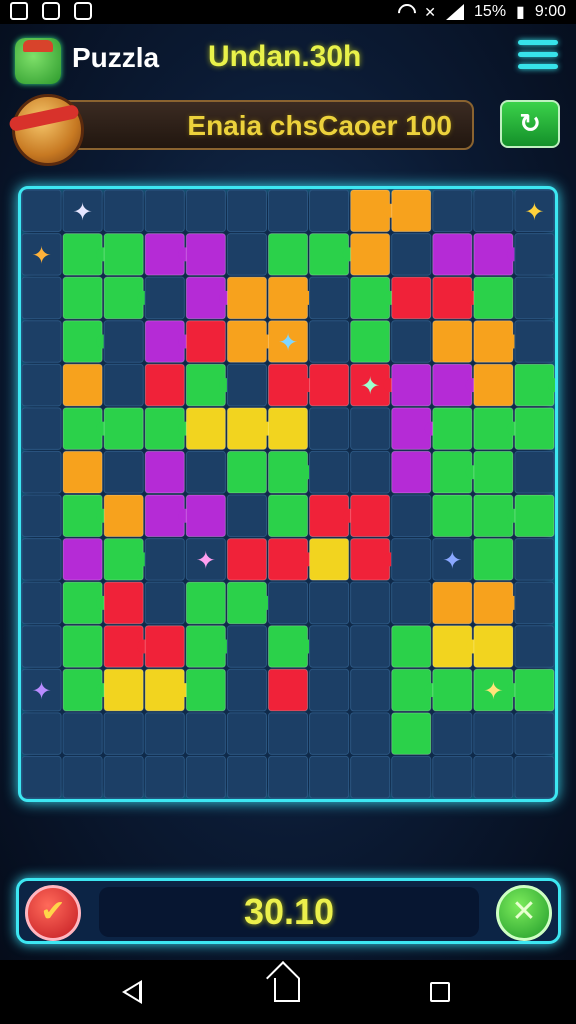 Image resolution: width=576 pixels, height=1024 pixels. What do you see at coordinates (132, 992) in the screenshot?
I see `back-icon` at bounding box center [132, 992].